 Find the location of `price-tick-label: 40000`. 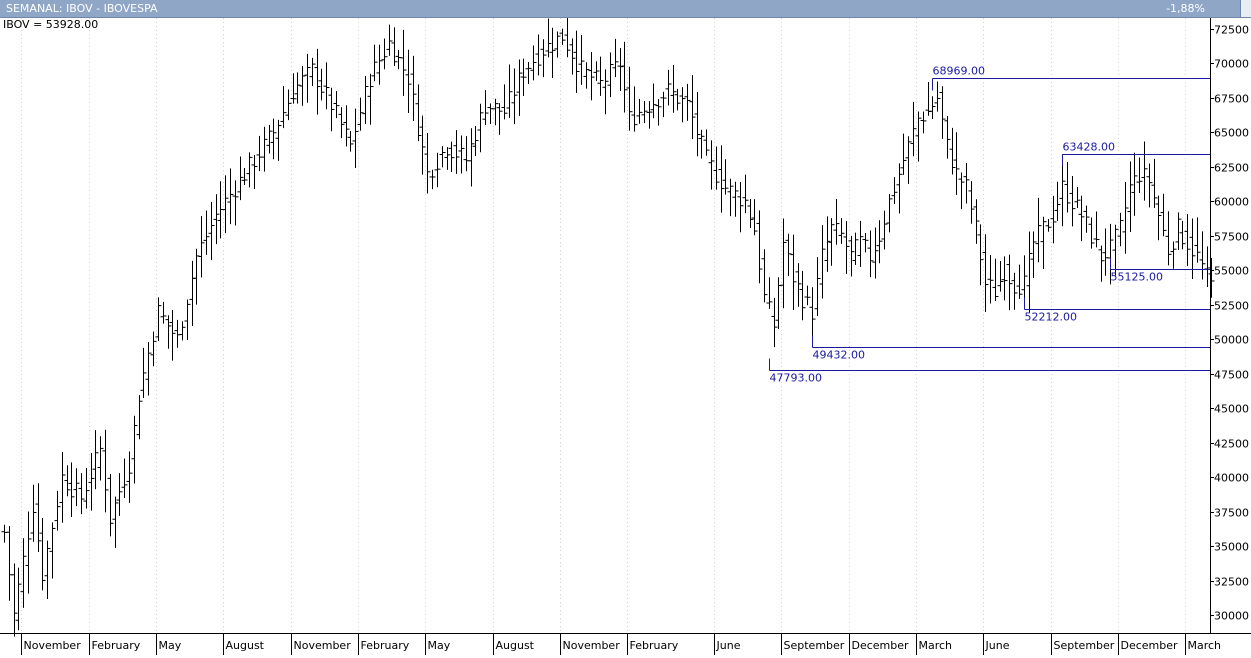

price-tick-label: 40000 is located at coordinates (1231, 478).